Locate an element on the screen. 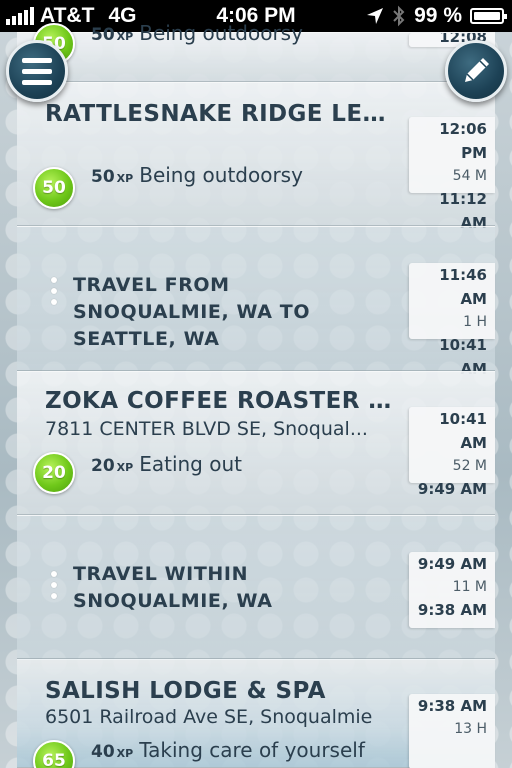 The height and width of the screenshot is (768, 512). battery-percent: 99 % is located at coordinates (438, 15).